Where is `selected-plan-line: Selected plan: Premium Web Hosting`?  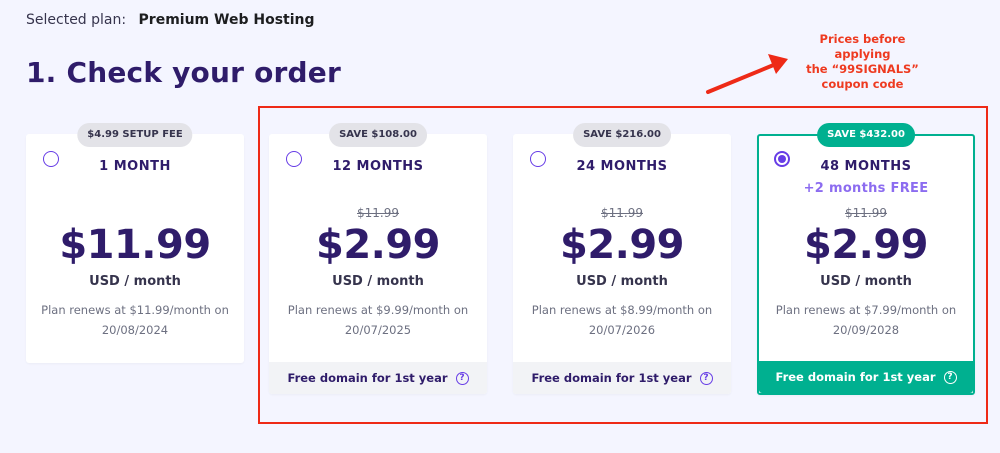 selected-plan-line: Selected plan: Premium Web Hosting is located at coordinates (170, 20).